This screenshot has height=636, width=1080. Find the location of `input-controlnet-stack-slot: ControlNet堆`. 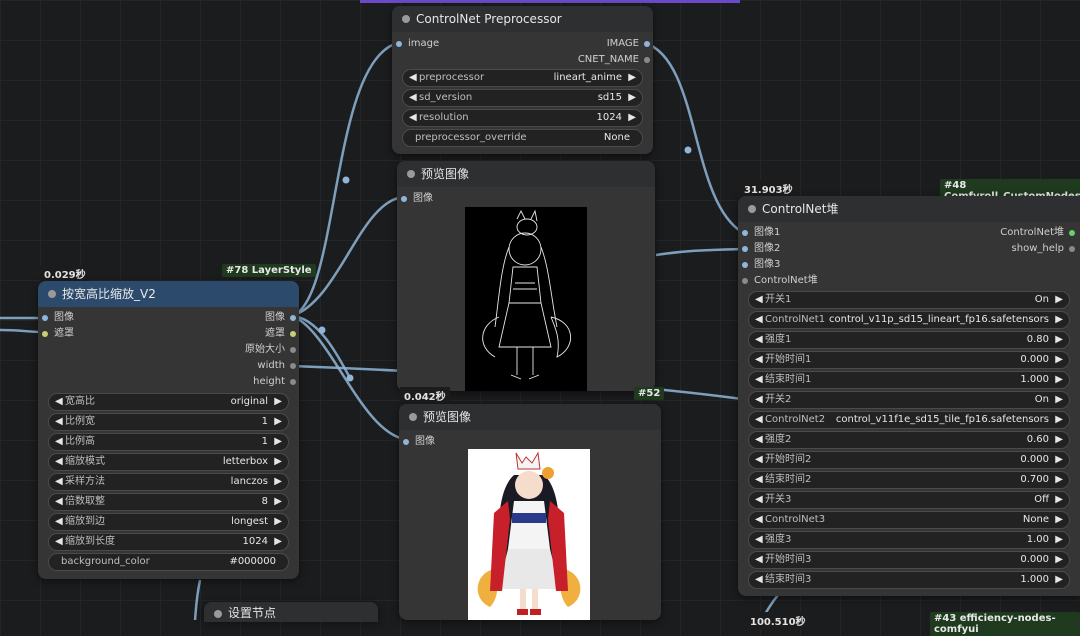

input-controlnet-stack-slot: ControlNet堆 is located at coordinates (778, 281).